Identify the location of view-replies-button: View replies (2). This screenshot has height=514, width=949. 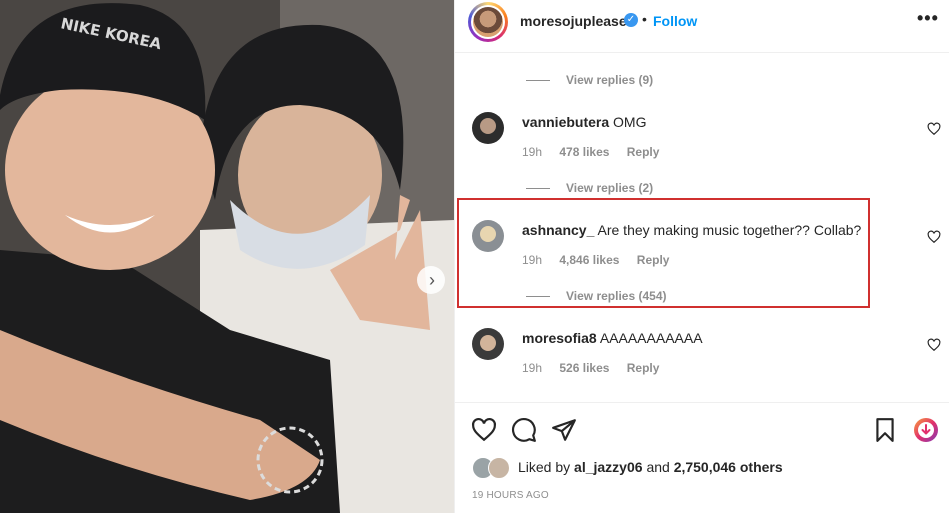
(589, 188).